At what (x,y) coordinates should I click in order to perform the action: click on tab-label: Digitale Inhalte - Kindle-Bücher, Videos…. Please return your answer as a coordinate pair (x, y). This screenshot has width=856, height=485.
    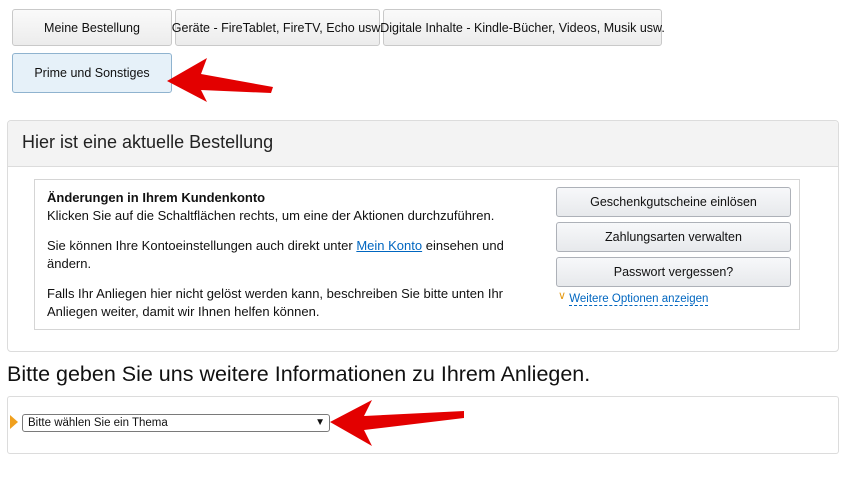
    Looking at the image, I should click on (522, 27).